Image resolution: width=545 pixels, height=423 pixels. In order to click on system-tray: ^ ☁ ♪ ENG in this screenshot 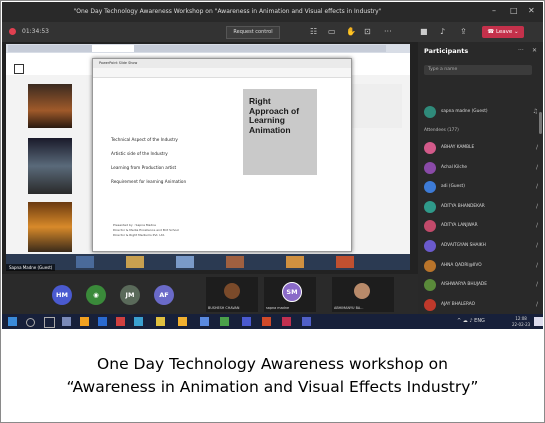, I will do `click(471, 321)`.